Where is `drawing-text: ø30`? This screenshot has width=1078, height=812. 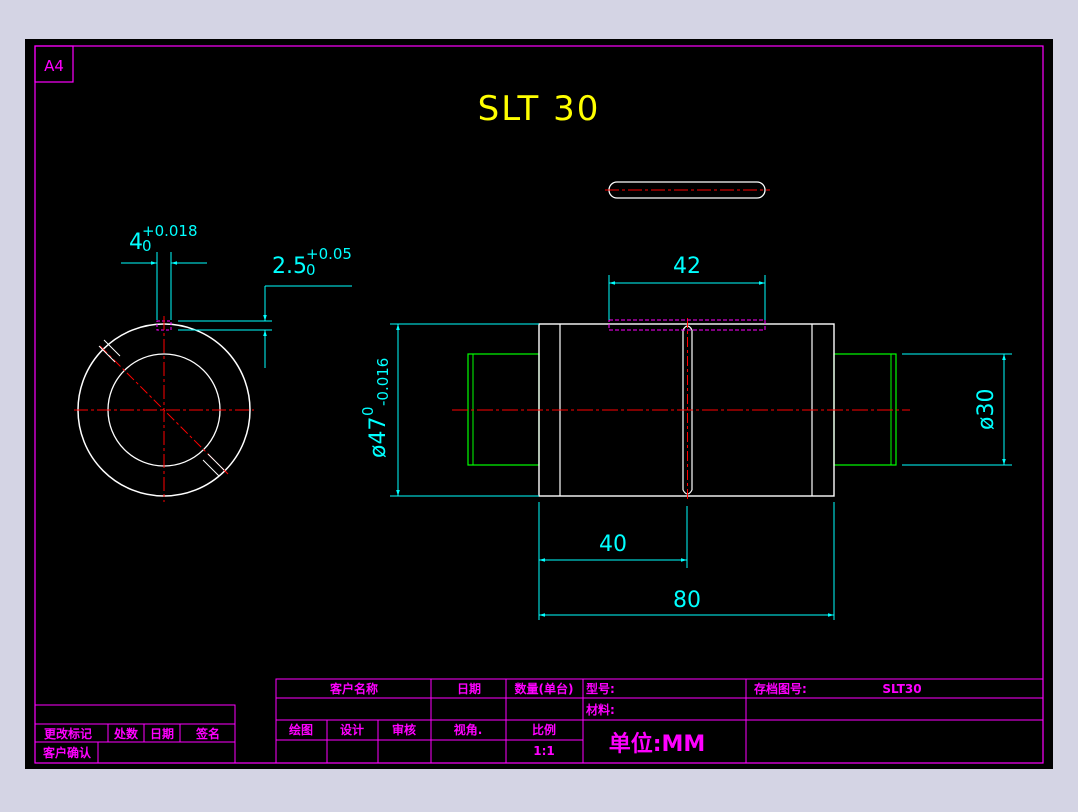
drawing-text: ø30 is located at coordinates (986, 409).